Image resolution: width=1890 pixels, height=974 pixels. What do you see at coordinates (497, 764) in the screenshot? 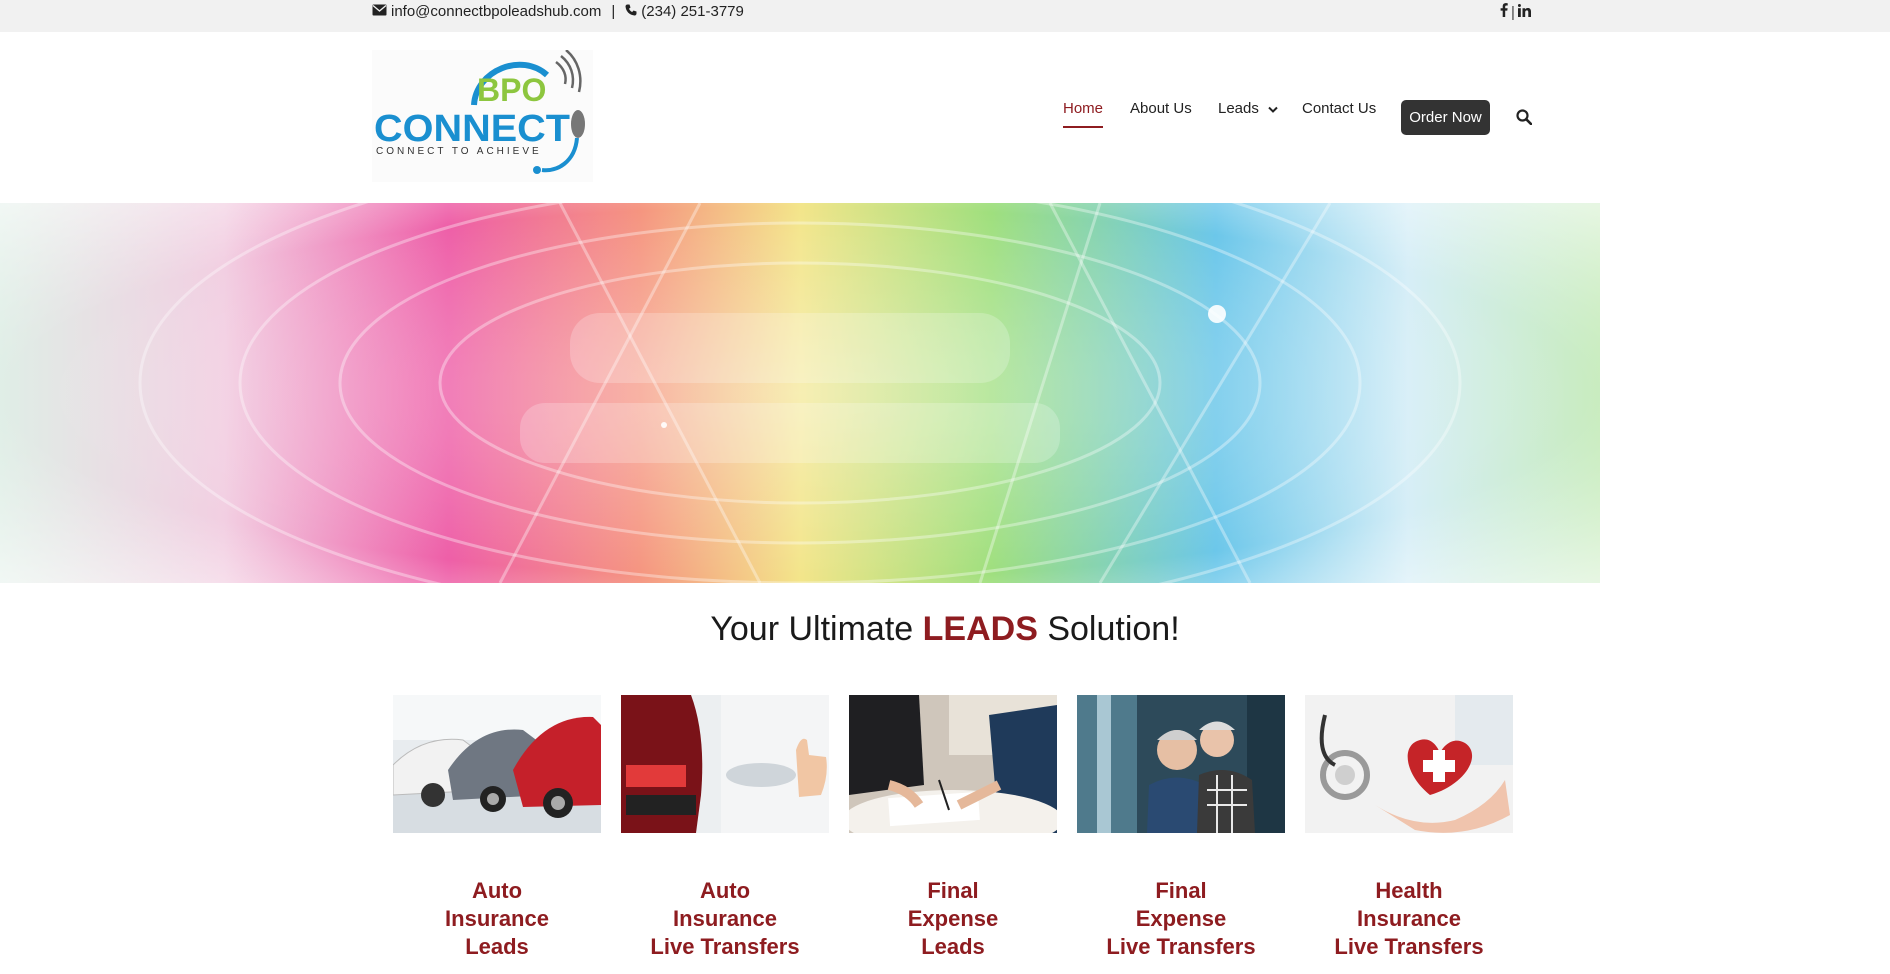
I see `card-image-cars` at bounding box center [497, 764].